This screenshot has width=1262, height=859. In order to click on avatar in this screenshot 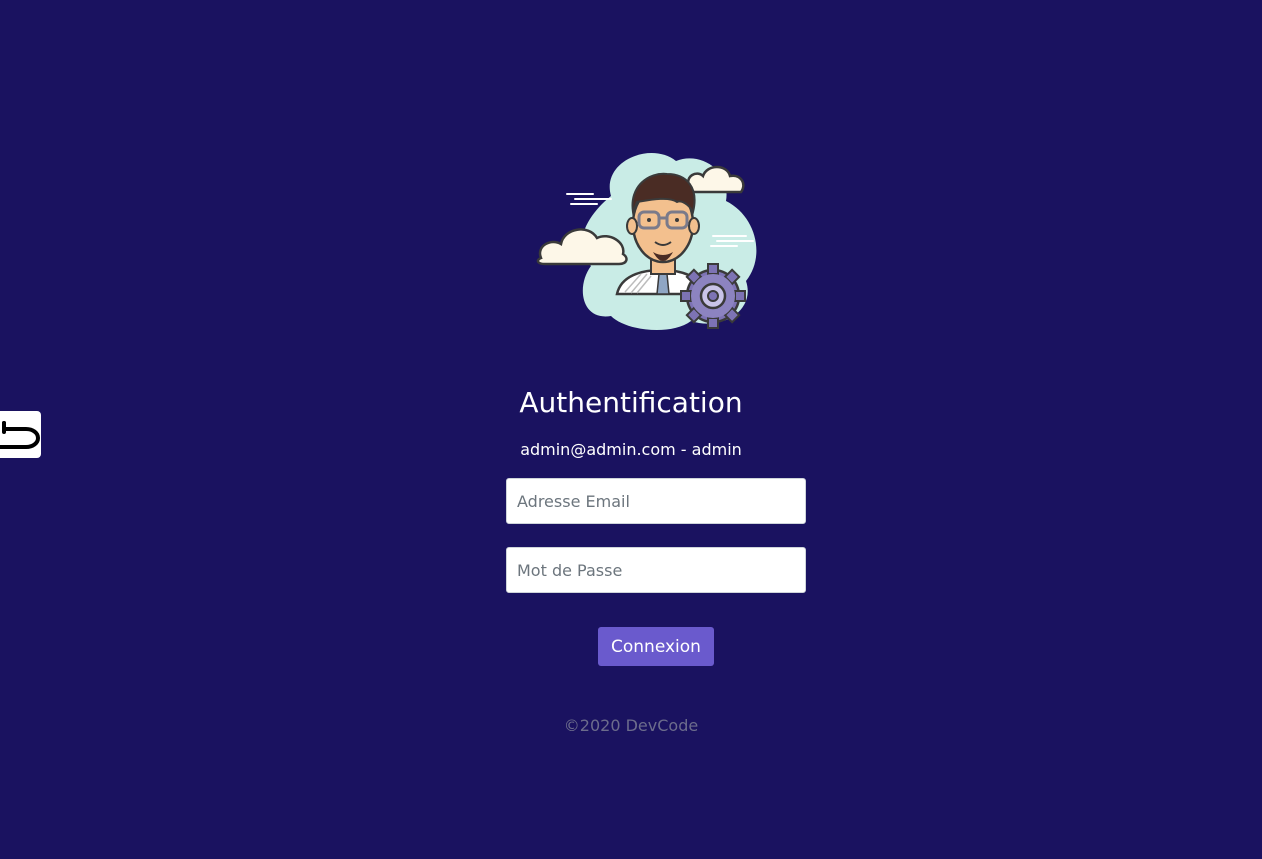, I will do `click(646, 238)`.